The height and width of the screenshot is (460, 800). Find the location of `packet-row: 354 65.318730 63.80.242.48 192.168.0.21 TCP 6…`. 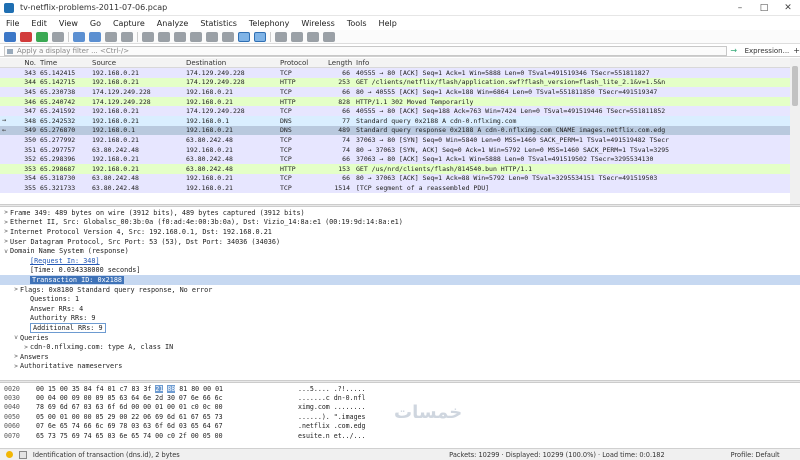

packet-row: 354 65.318730 63.80.242.48 192.168.0.21 TCP 6… is located at coordinates (395, 178).